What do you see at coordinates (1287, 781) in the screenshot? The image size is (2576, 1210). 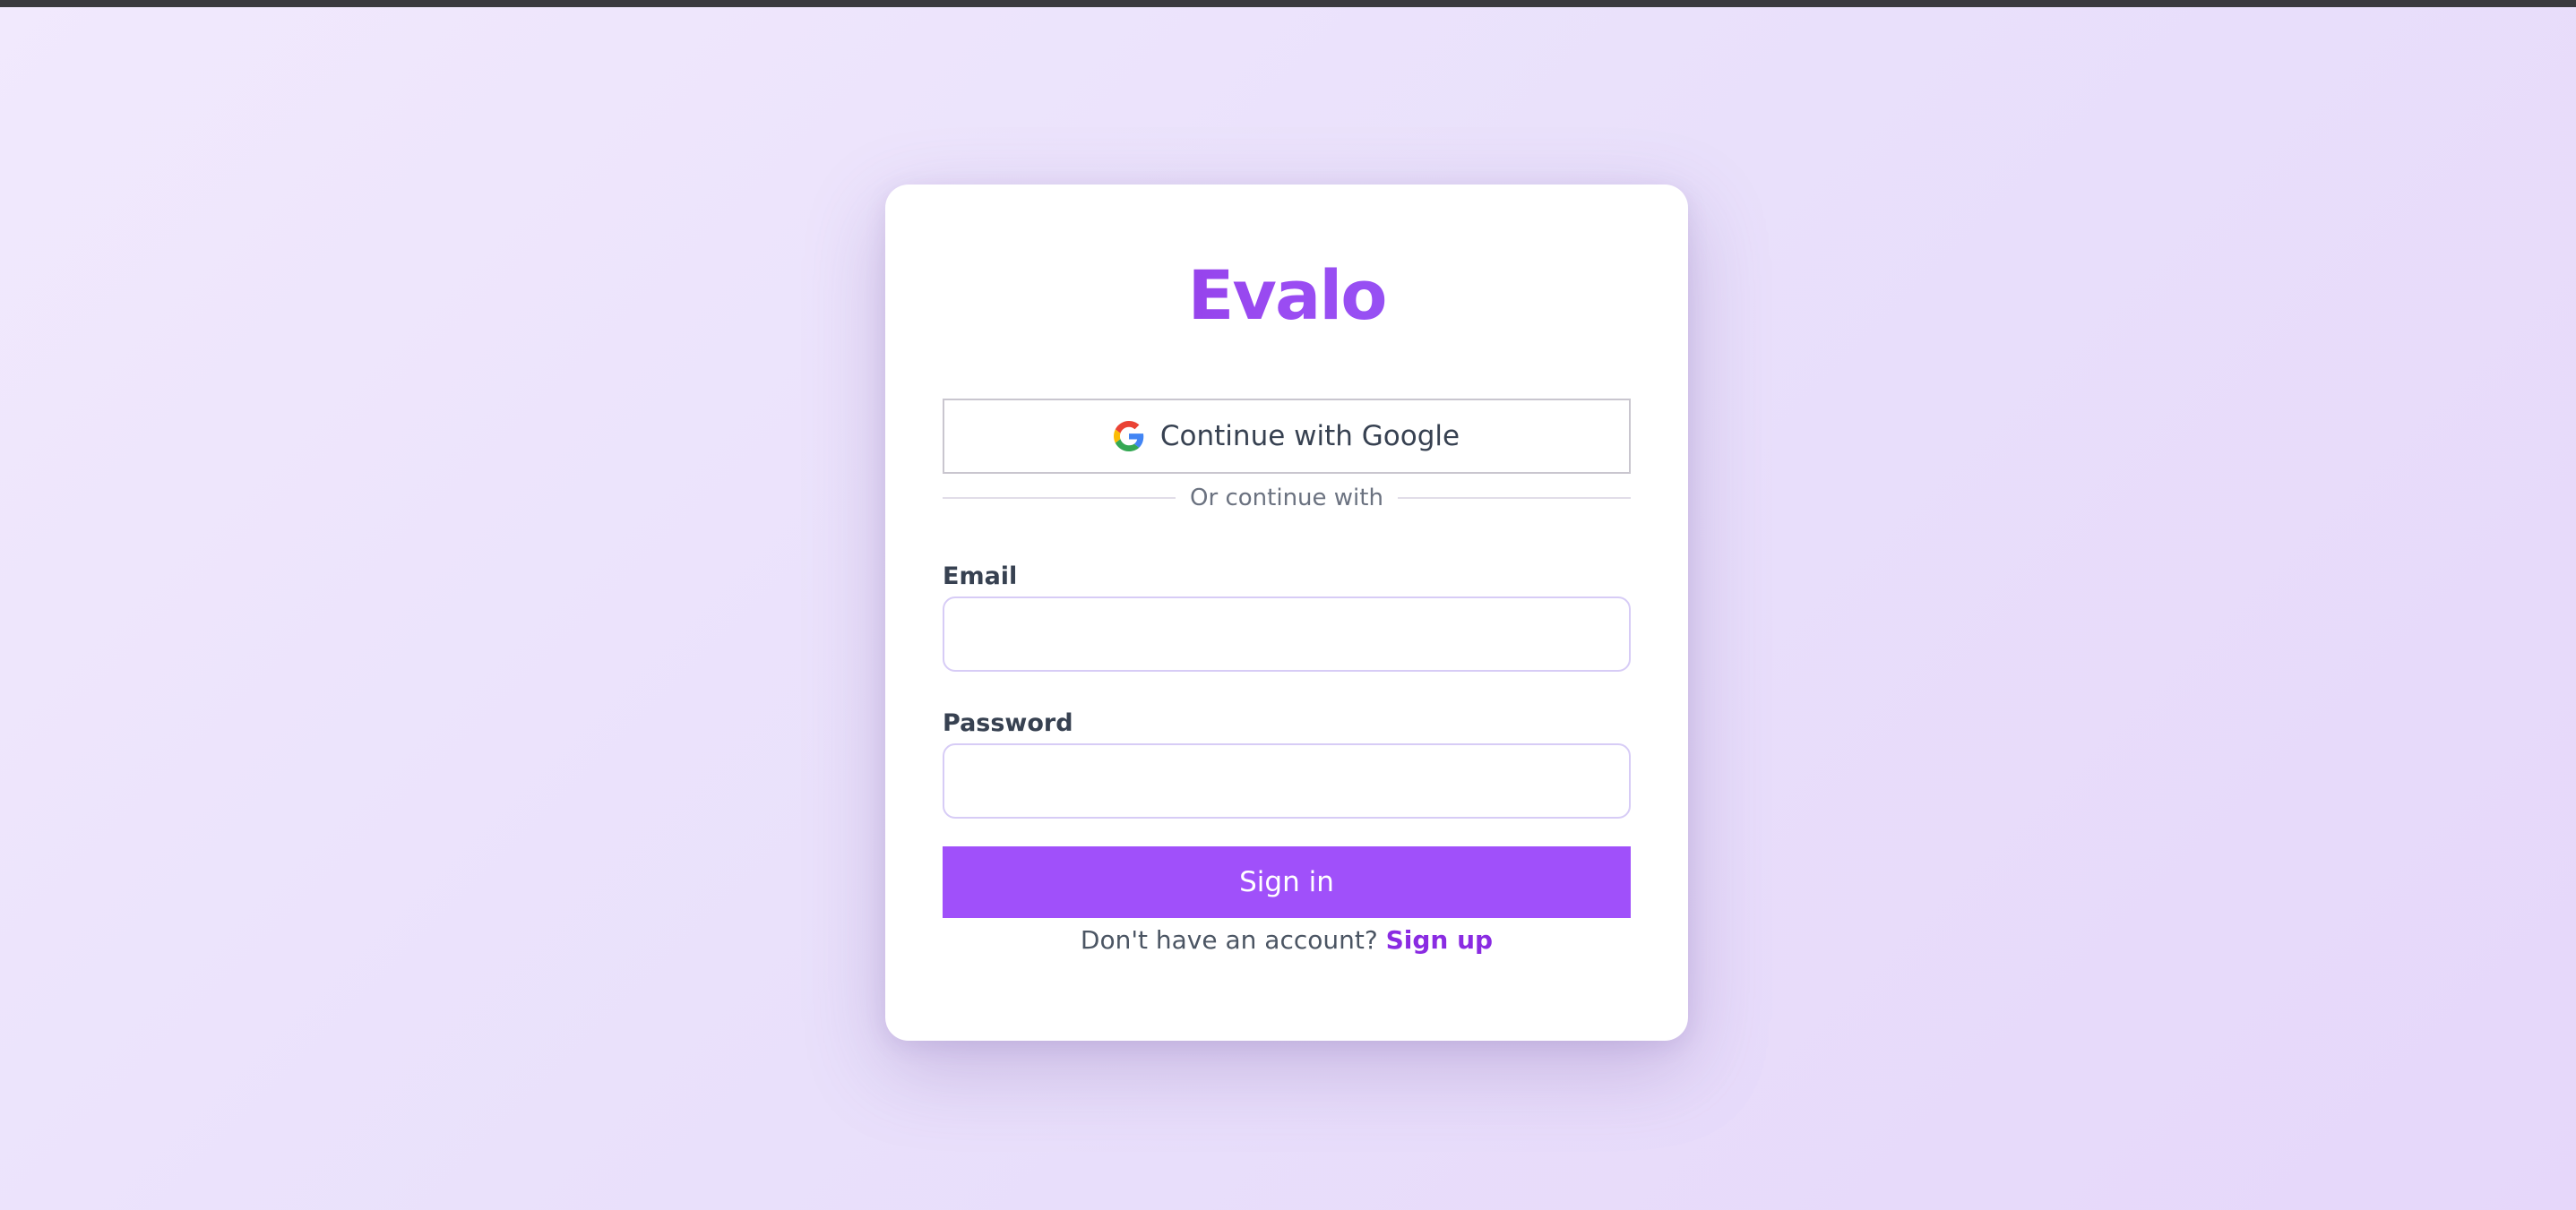 I see `password-field` at bounding box center [1287, 781].